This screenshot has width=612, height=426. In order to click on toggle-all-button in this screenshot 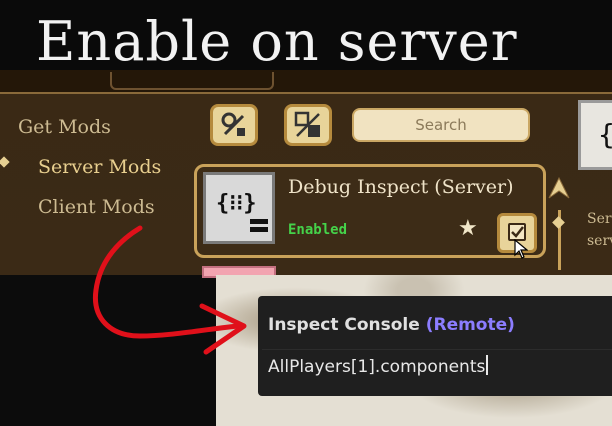, I will do `click(308, 125)`.